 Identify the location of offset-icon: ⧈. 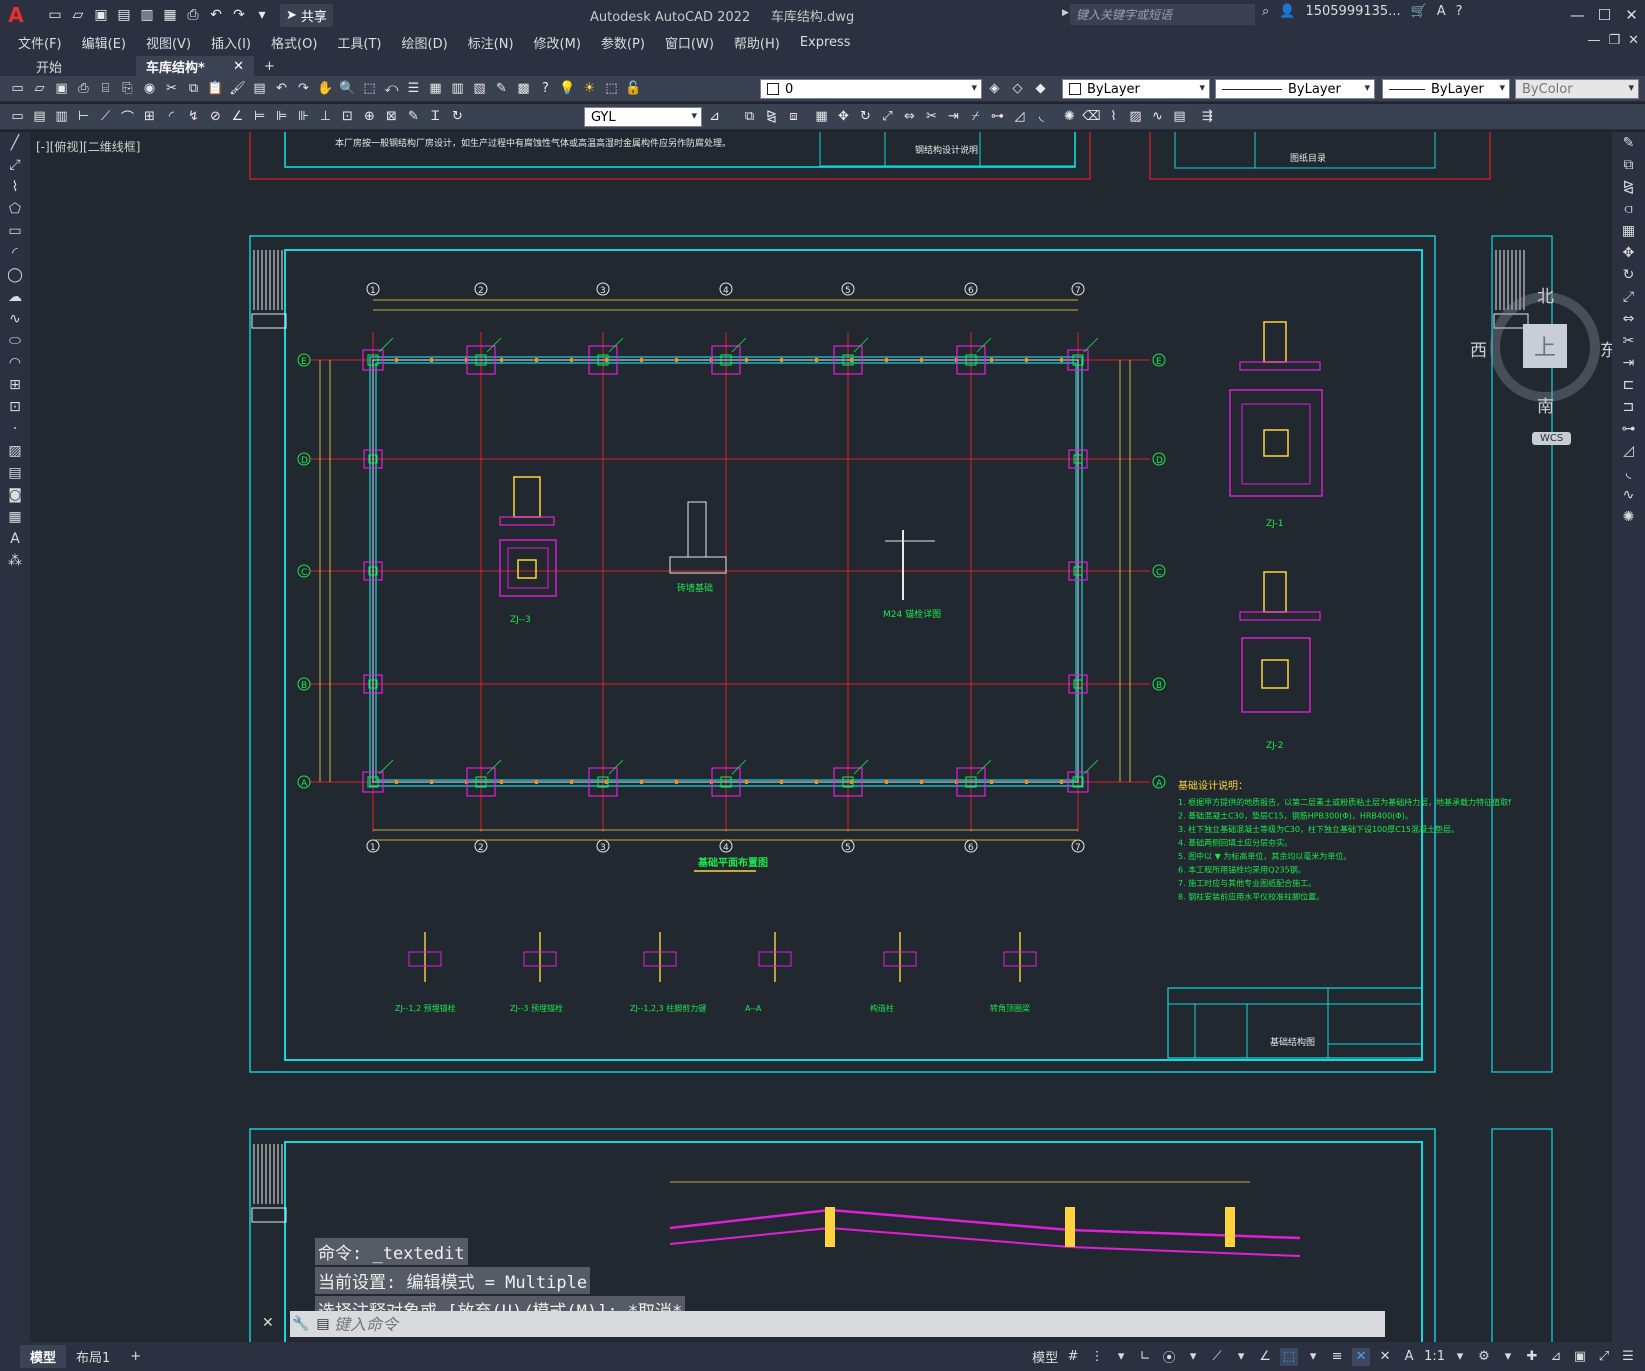
(793, 116).